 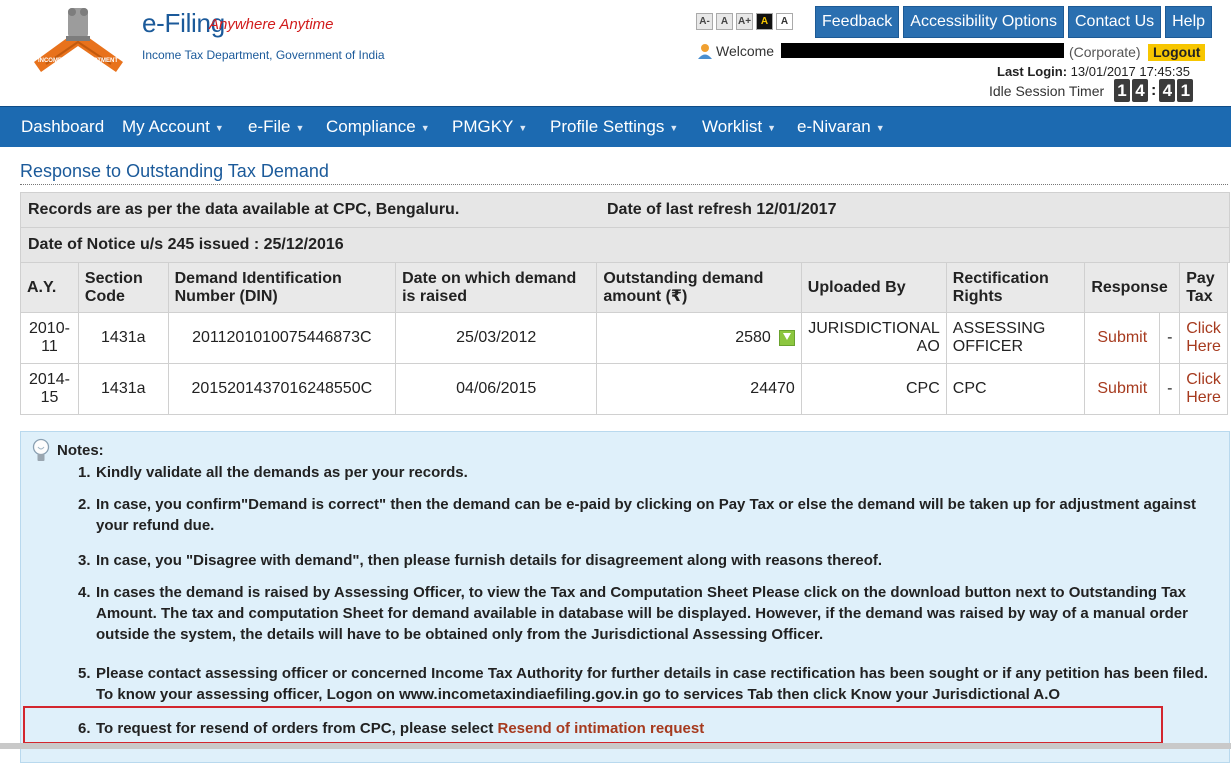 I want to click on col-header-section: Section Code, so click(x=123, y=287).